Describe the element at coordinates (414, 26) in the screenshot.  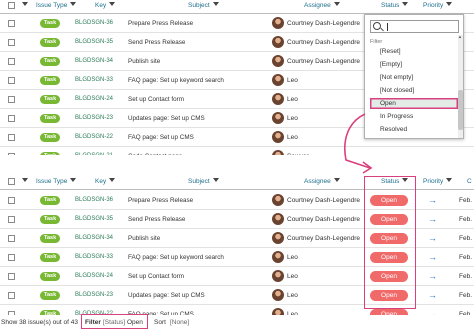
I see `filter-search-input` at that location.